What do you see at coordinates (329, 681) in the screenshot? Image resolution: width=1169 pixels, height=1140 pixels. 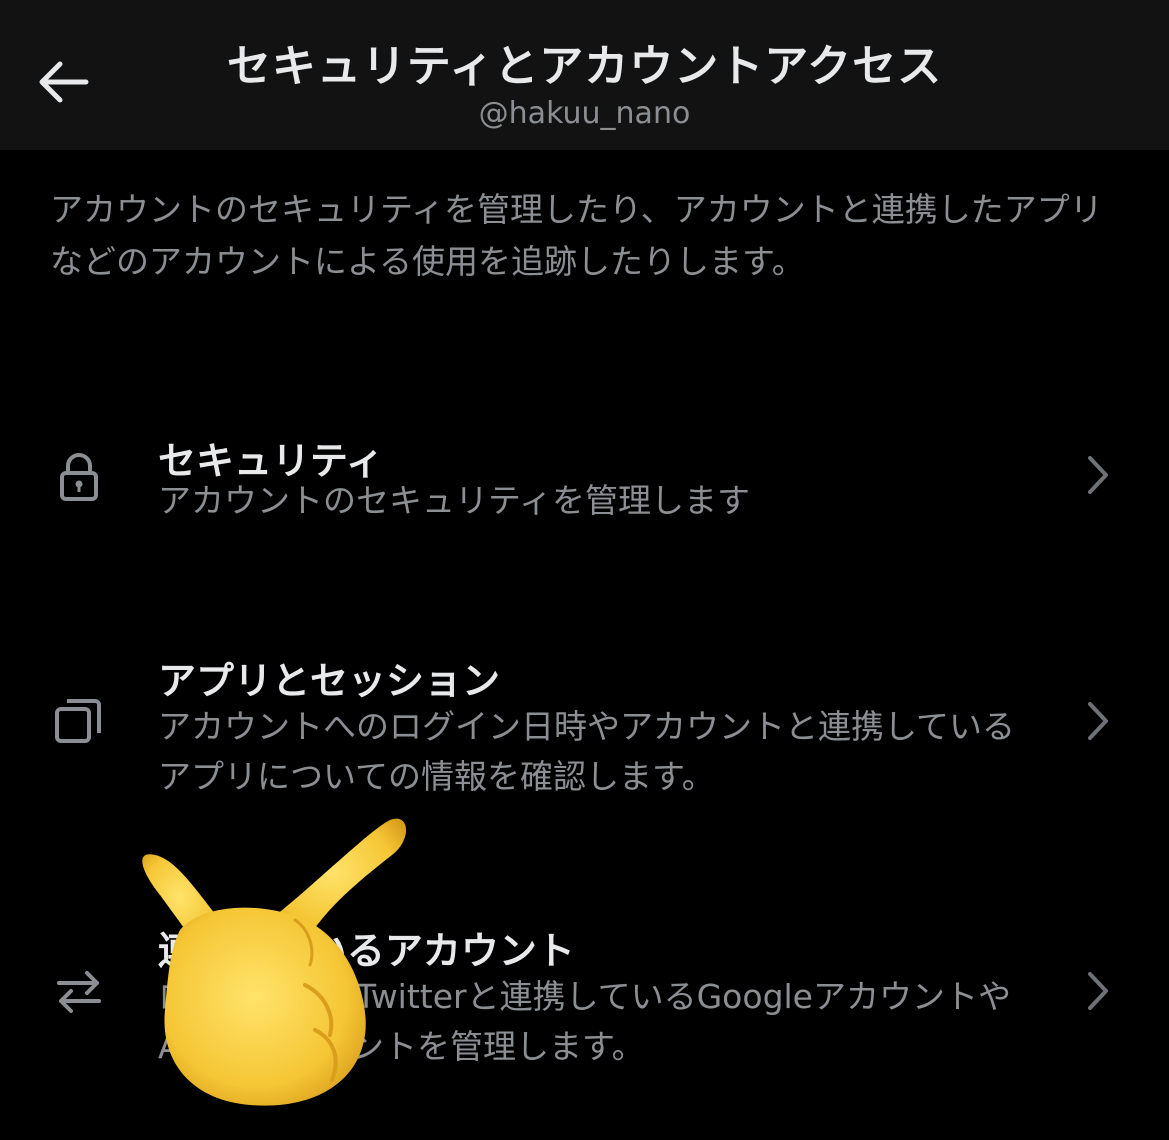 I see `menu-item-title: アプリとセッション` at bounding box center [329, 681].